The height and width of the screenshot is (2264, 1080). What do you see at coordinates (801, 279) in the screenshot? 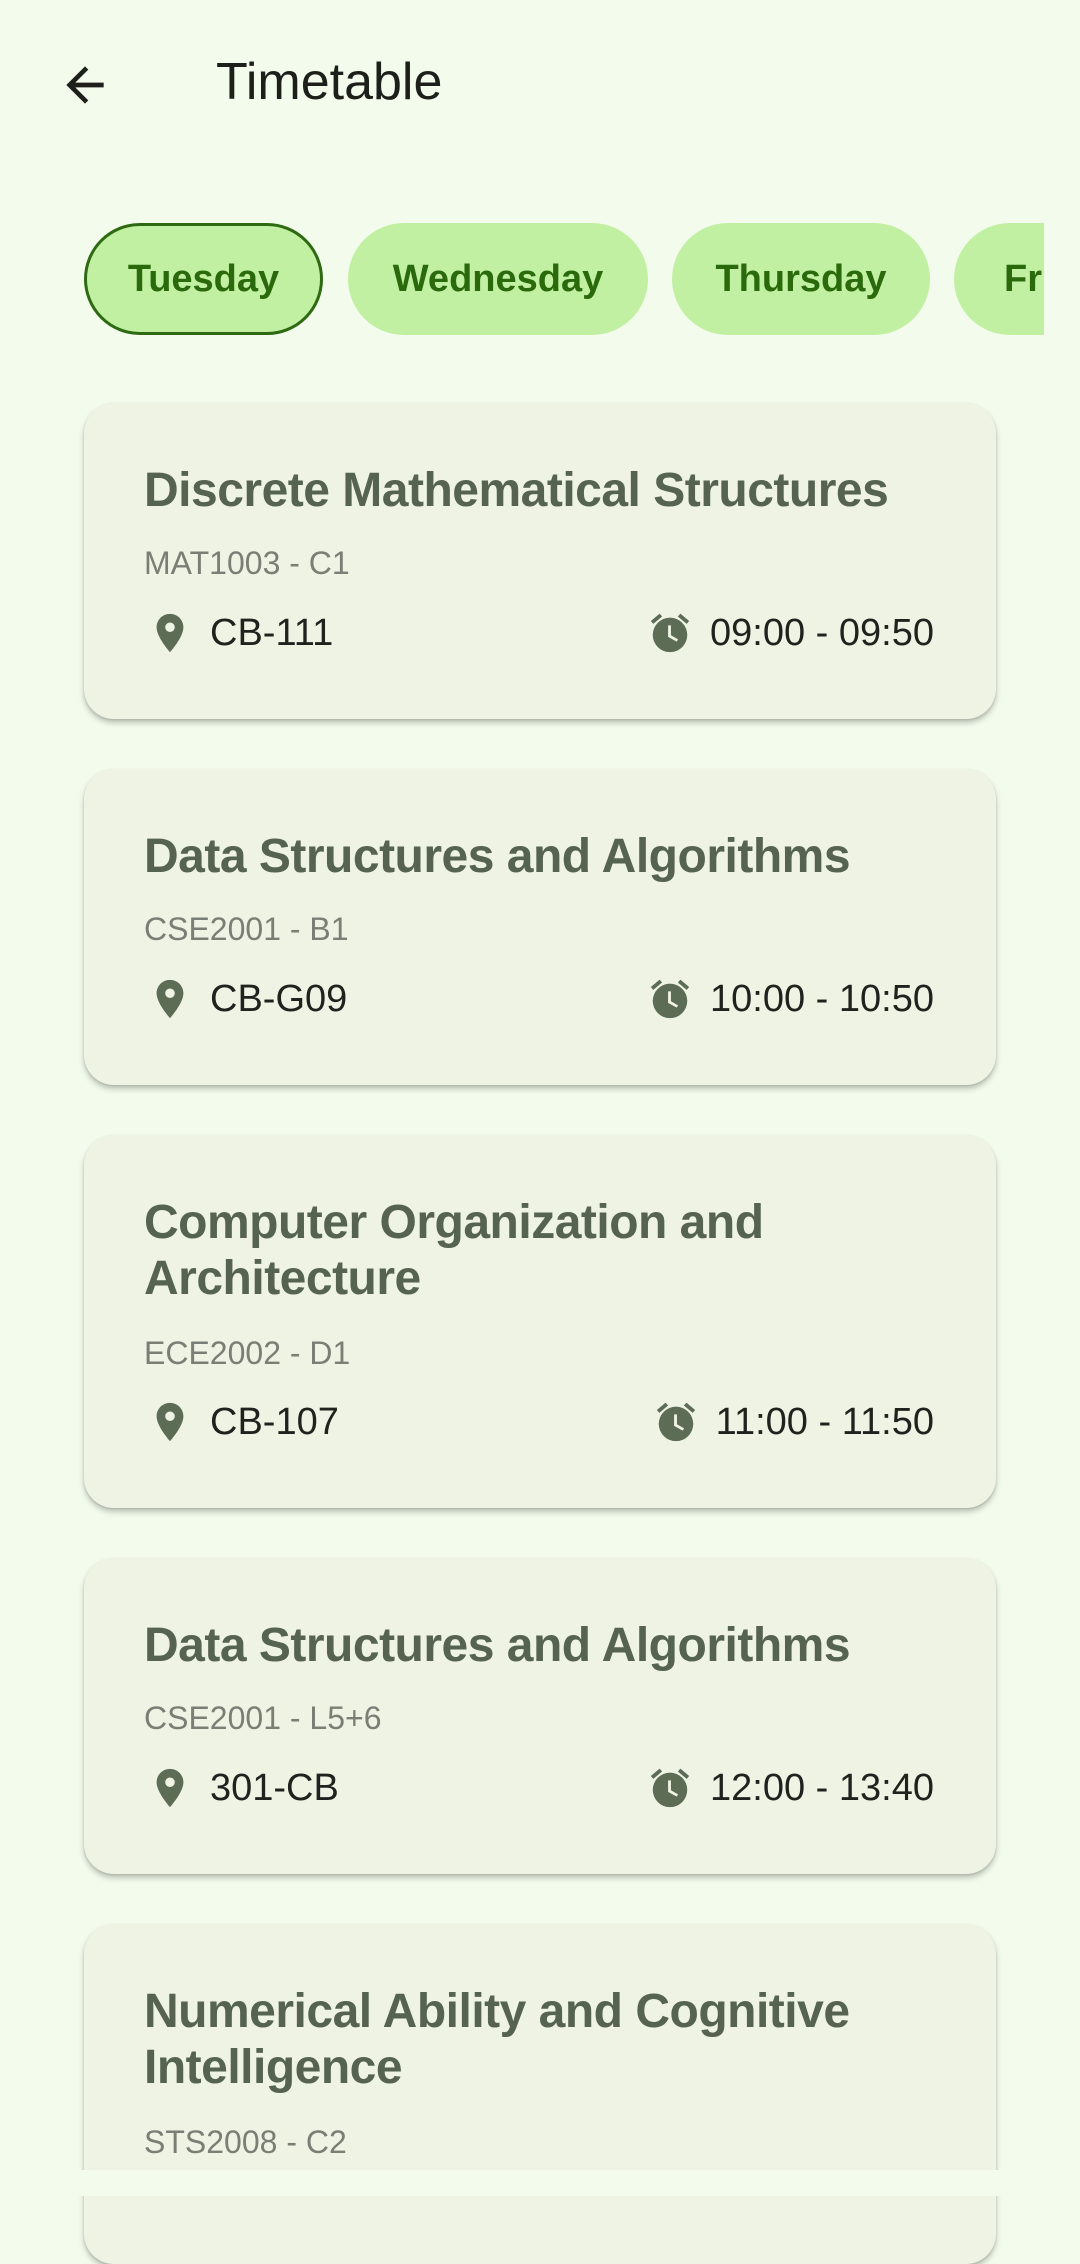
I see `tab-thursday: Thursday` at bounding box center [801, 279].